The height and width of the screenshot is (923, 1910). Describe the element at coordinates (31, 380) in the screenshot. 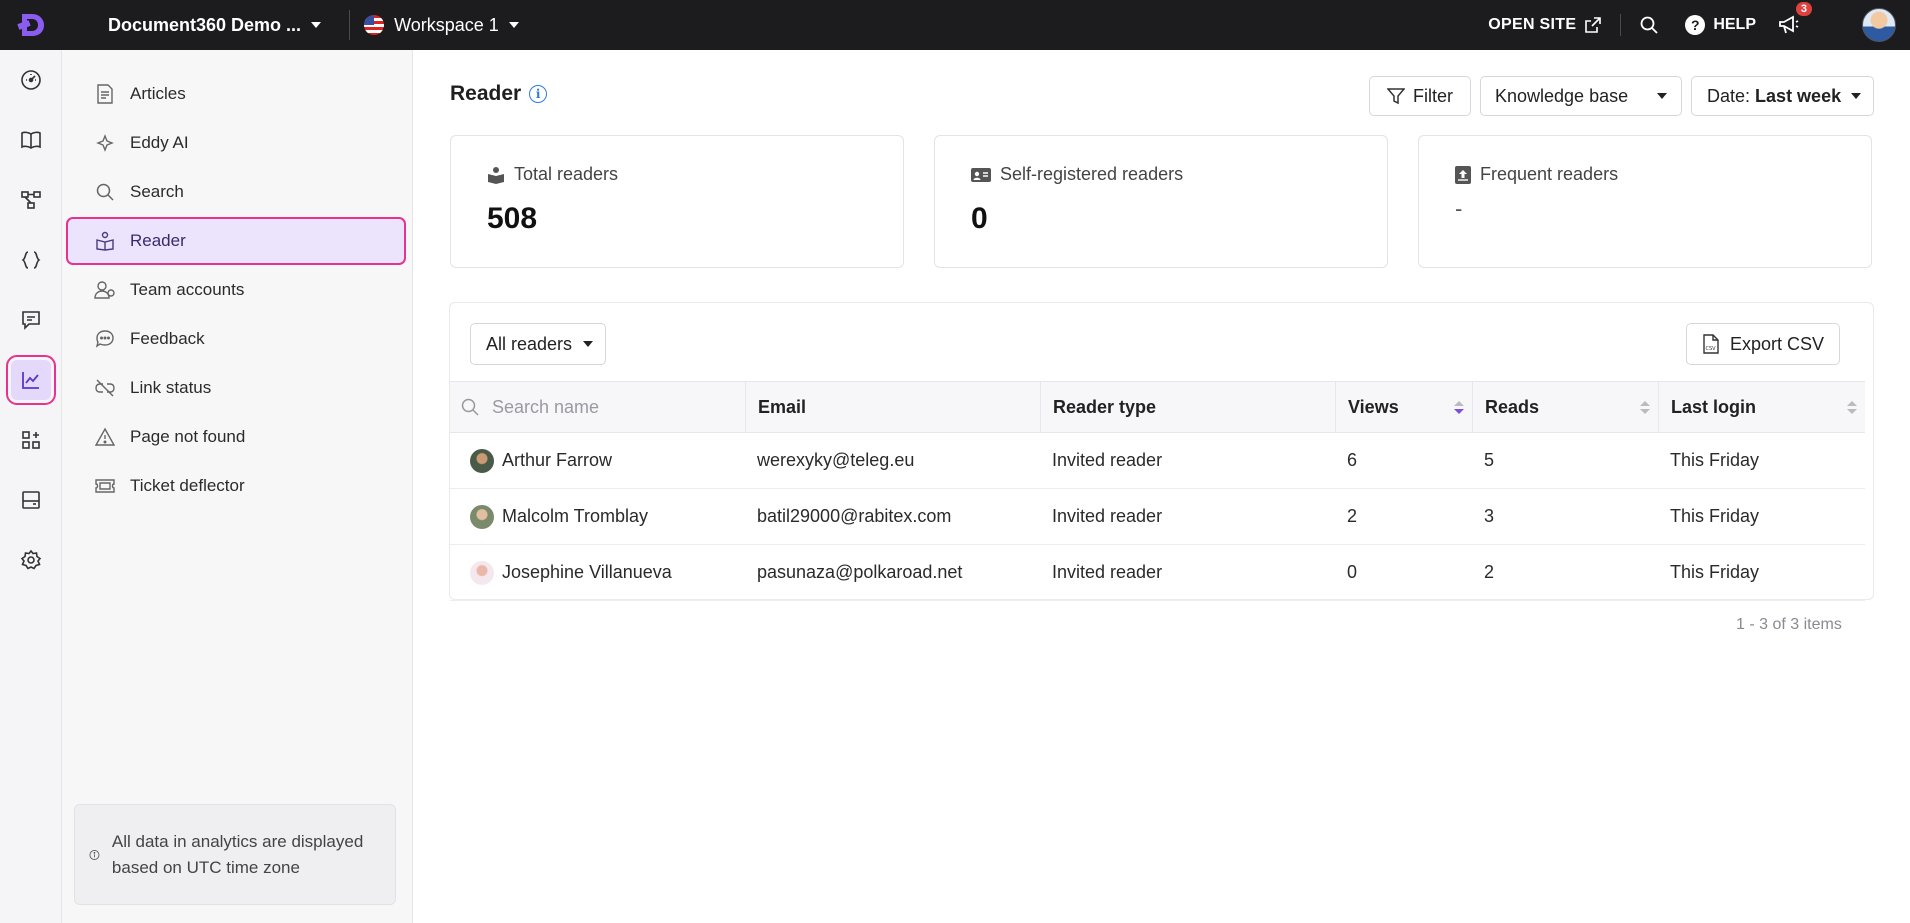

I see `analytics-icon` at that location.